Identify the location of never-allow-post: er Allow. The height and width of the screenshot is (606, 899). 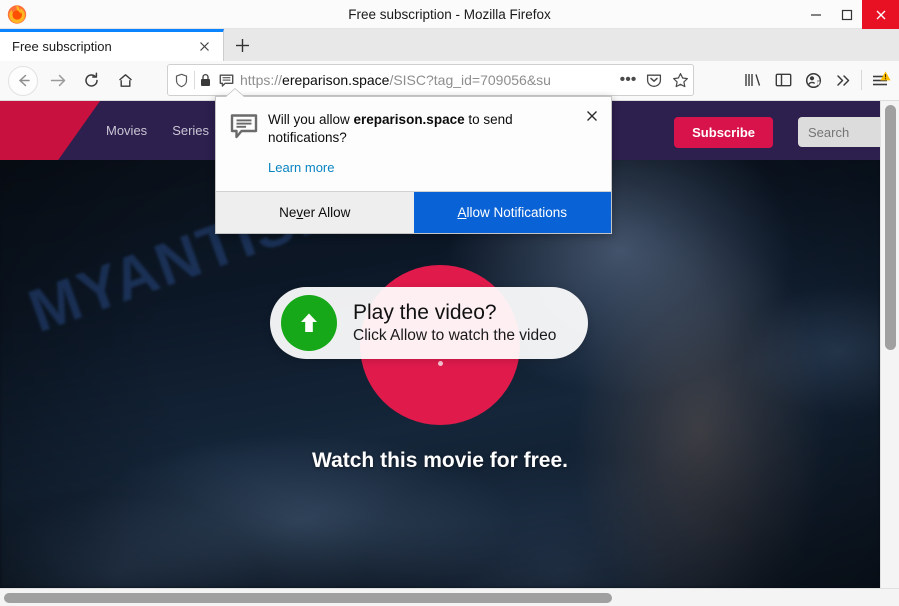
(327, 213).